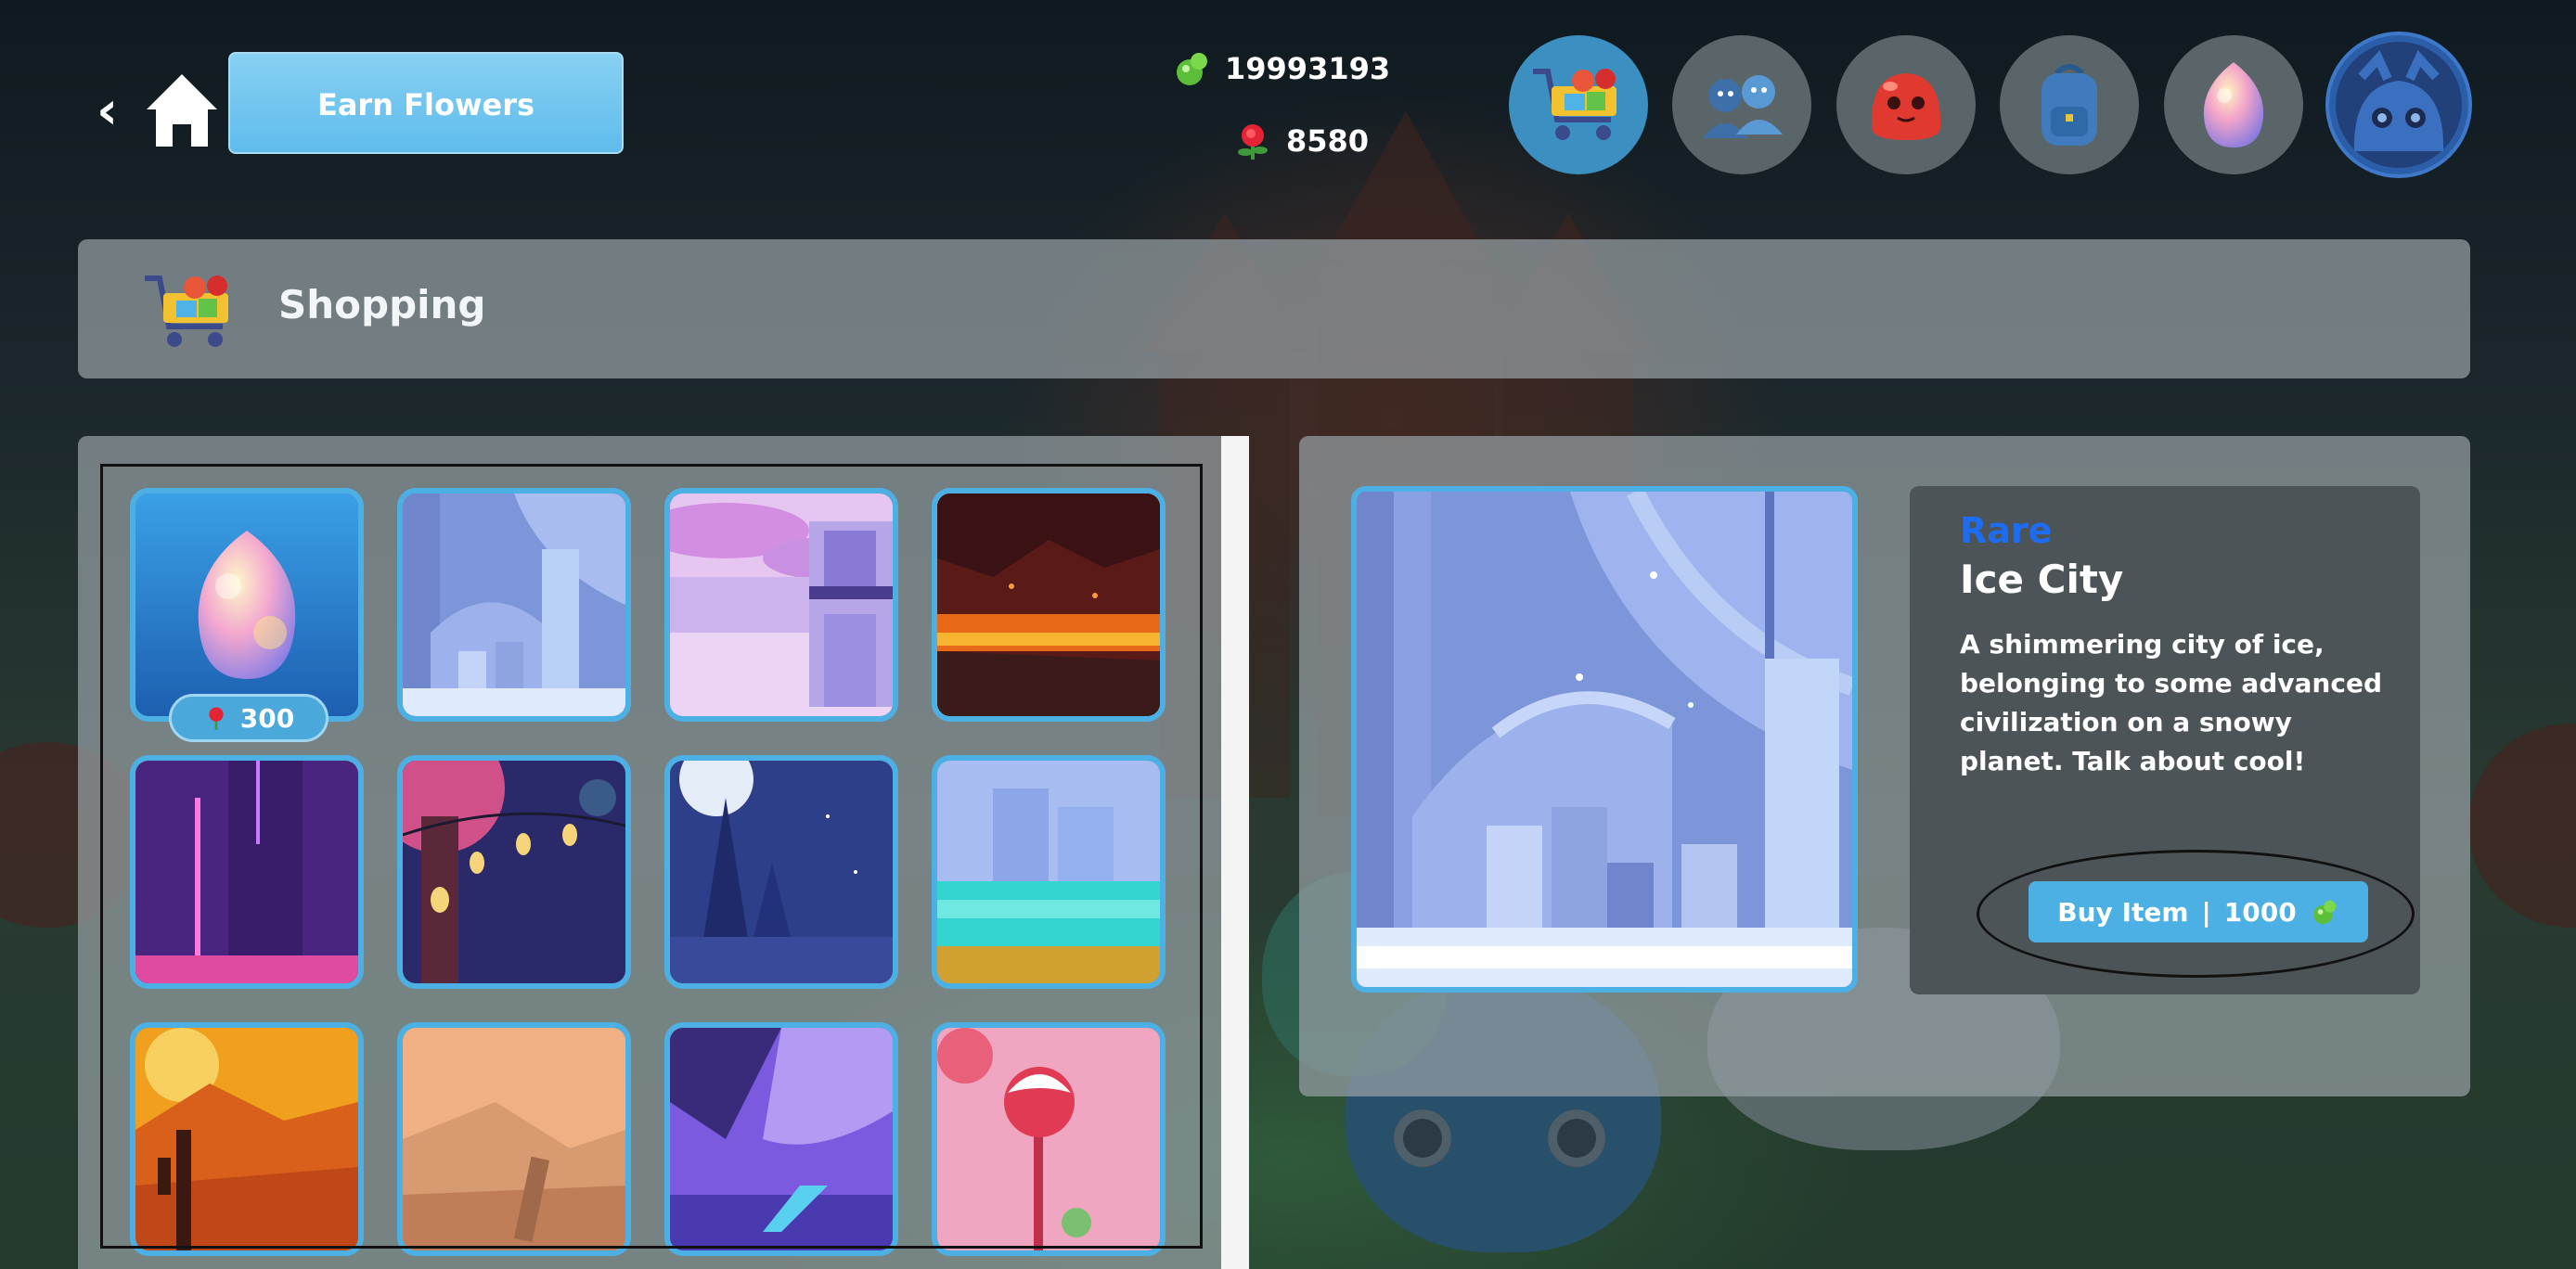 This screenshot has height=1269, width=2576. I want to click on shop-header: Shopping, so click(1274, 308).